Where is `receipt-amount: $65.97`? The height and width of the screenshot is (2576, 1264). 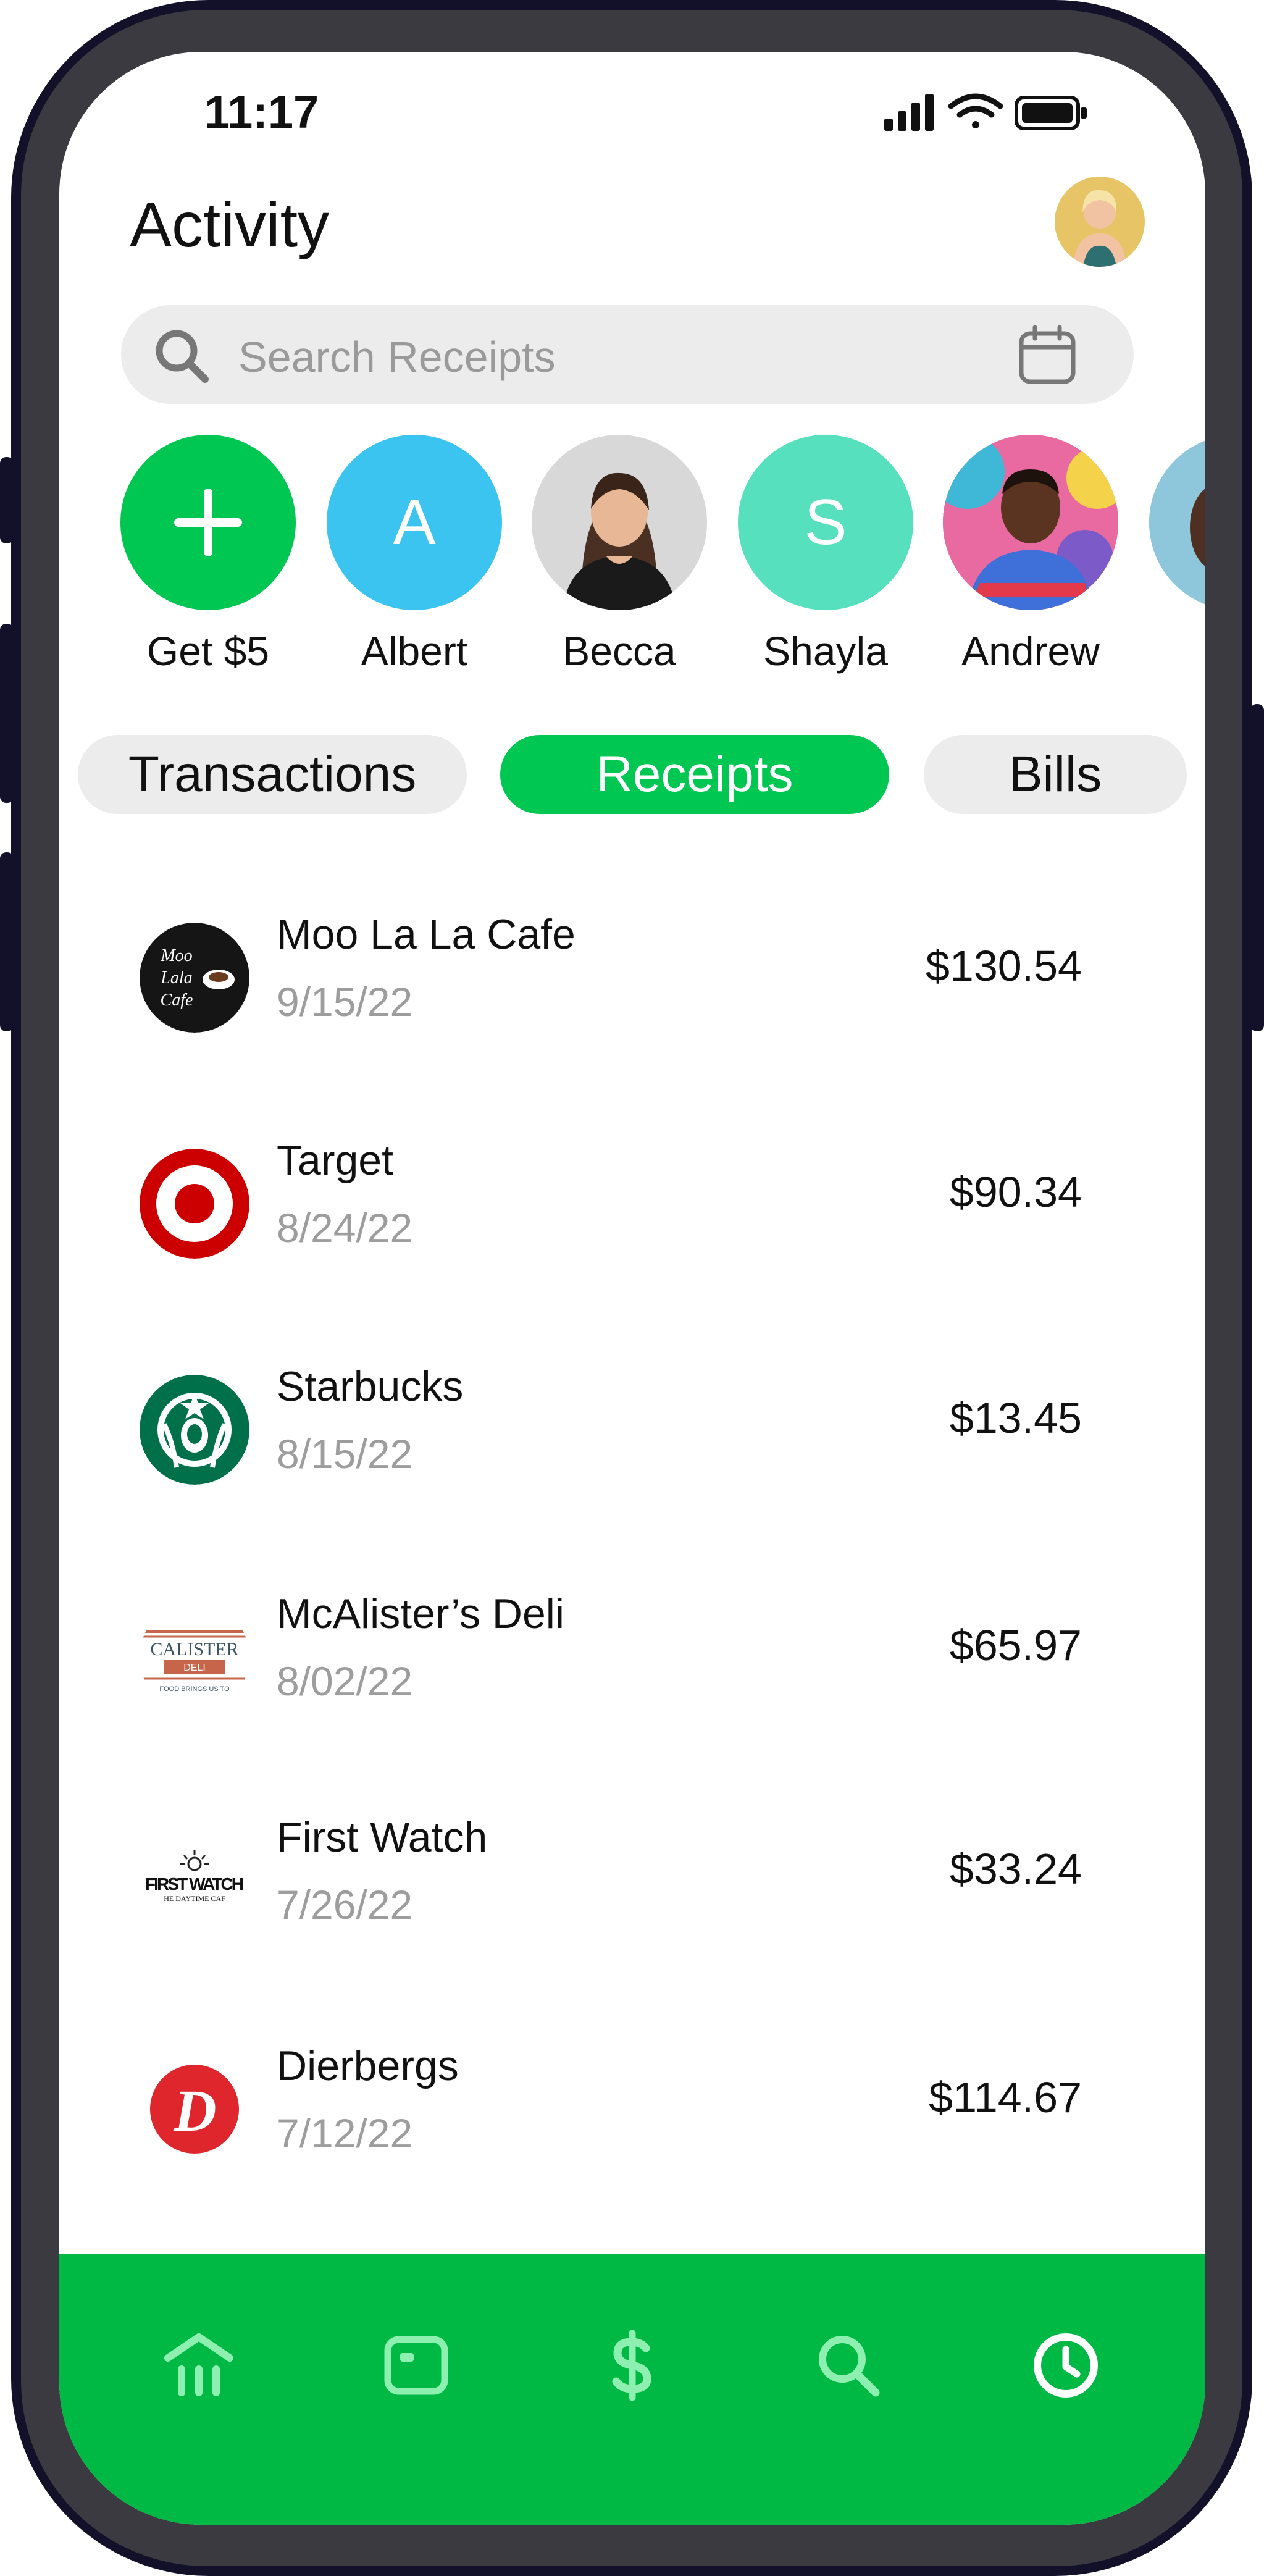
receipt-amount: $65.97 is located at coordinates (1015, 1645).